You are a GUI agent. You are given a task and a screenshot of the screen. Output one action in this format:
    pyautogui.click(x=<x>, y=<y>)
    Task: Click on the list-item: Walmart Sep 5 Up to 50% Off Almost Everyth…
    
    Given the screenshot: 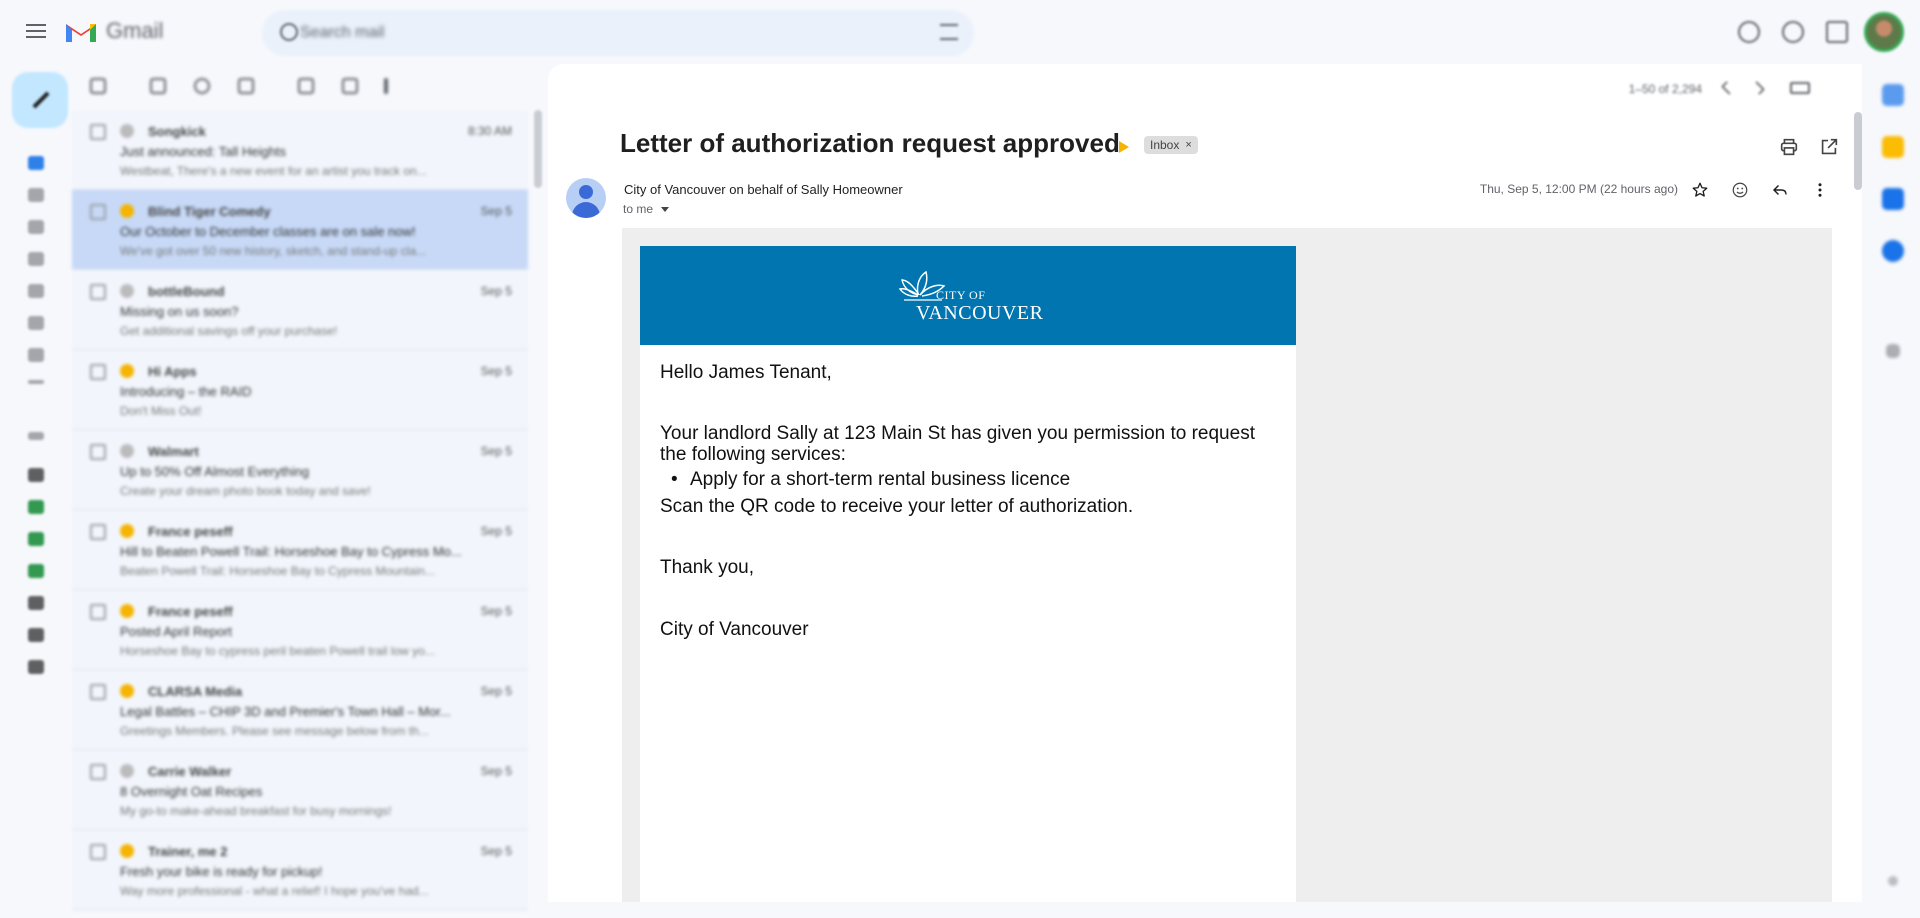 What is the action you would take?
    pyautogui.click(x=300, y=470)
    